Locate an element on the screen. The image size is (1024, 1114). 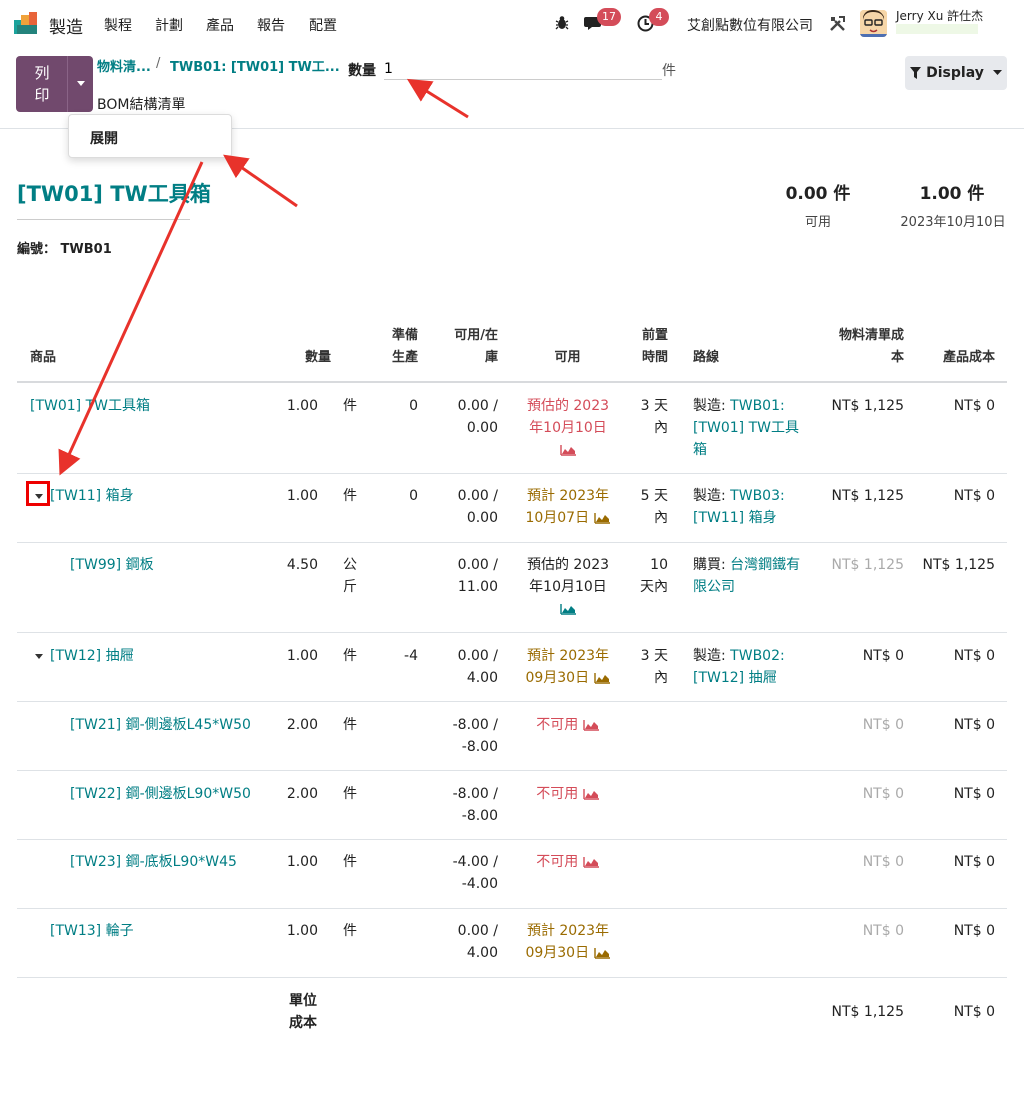
row-lead-line1: 3 天 is located at coordinates (654, 656).